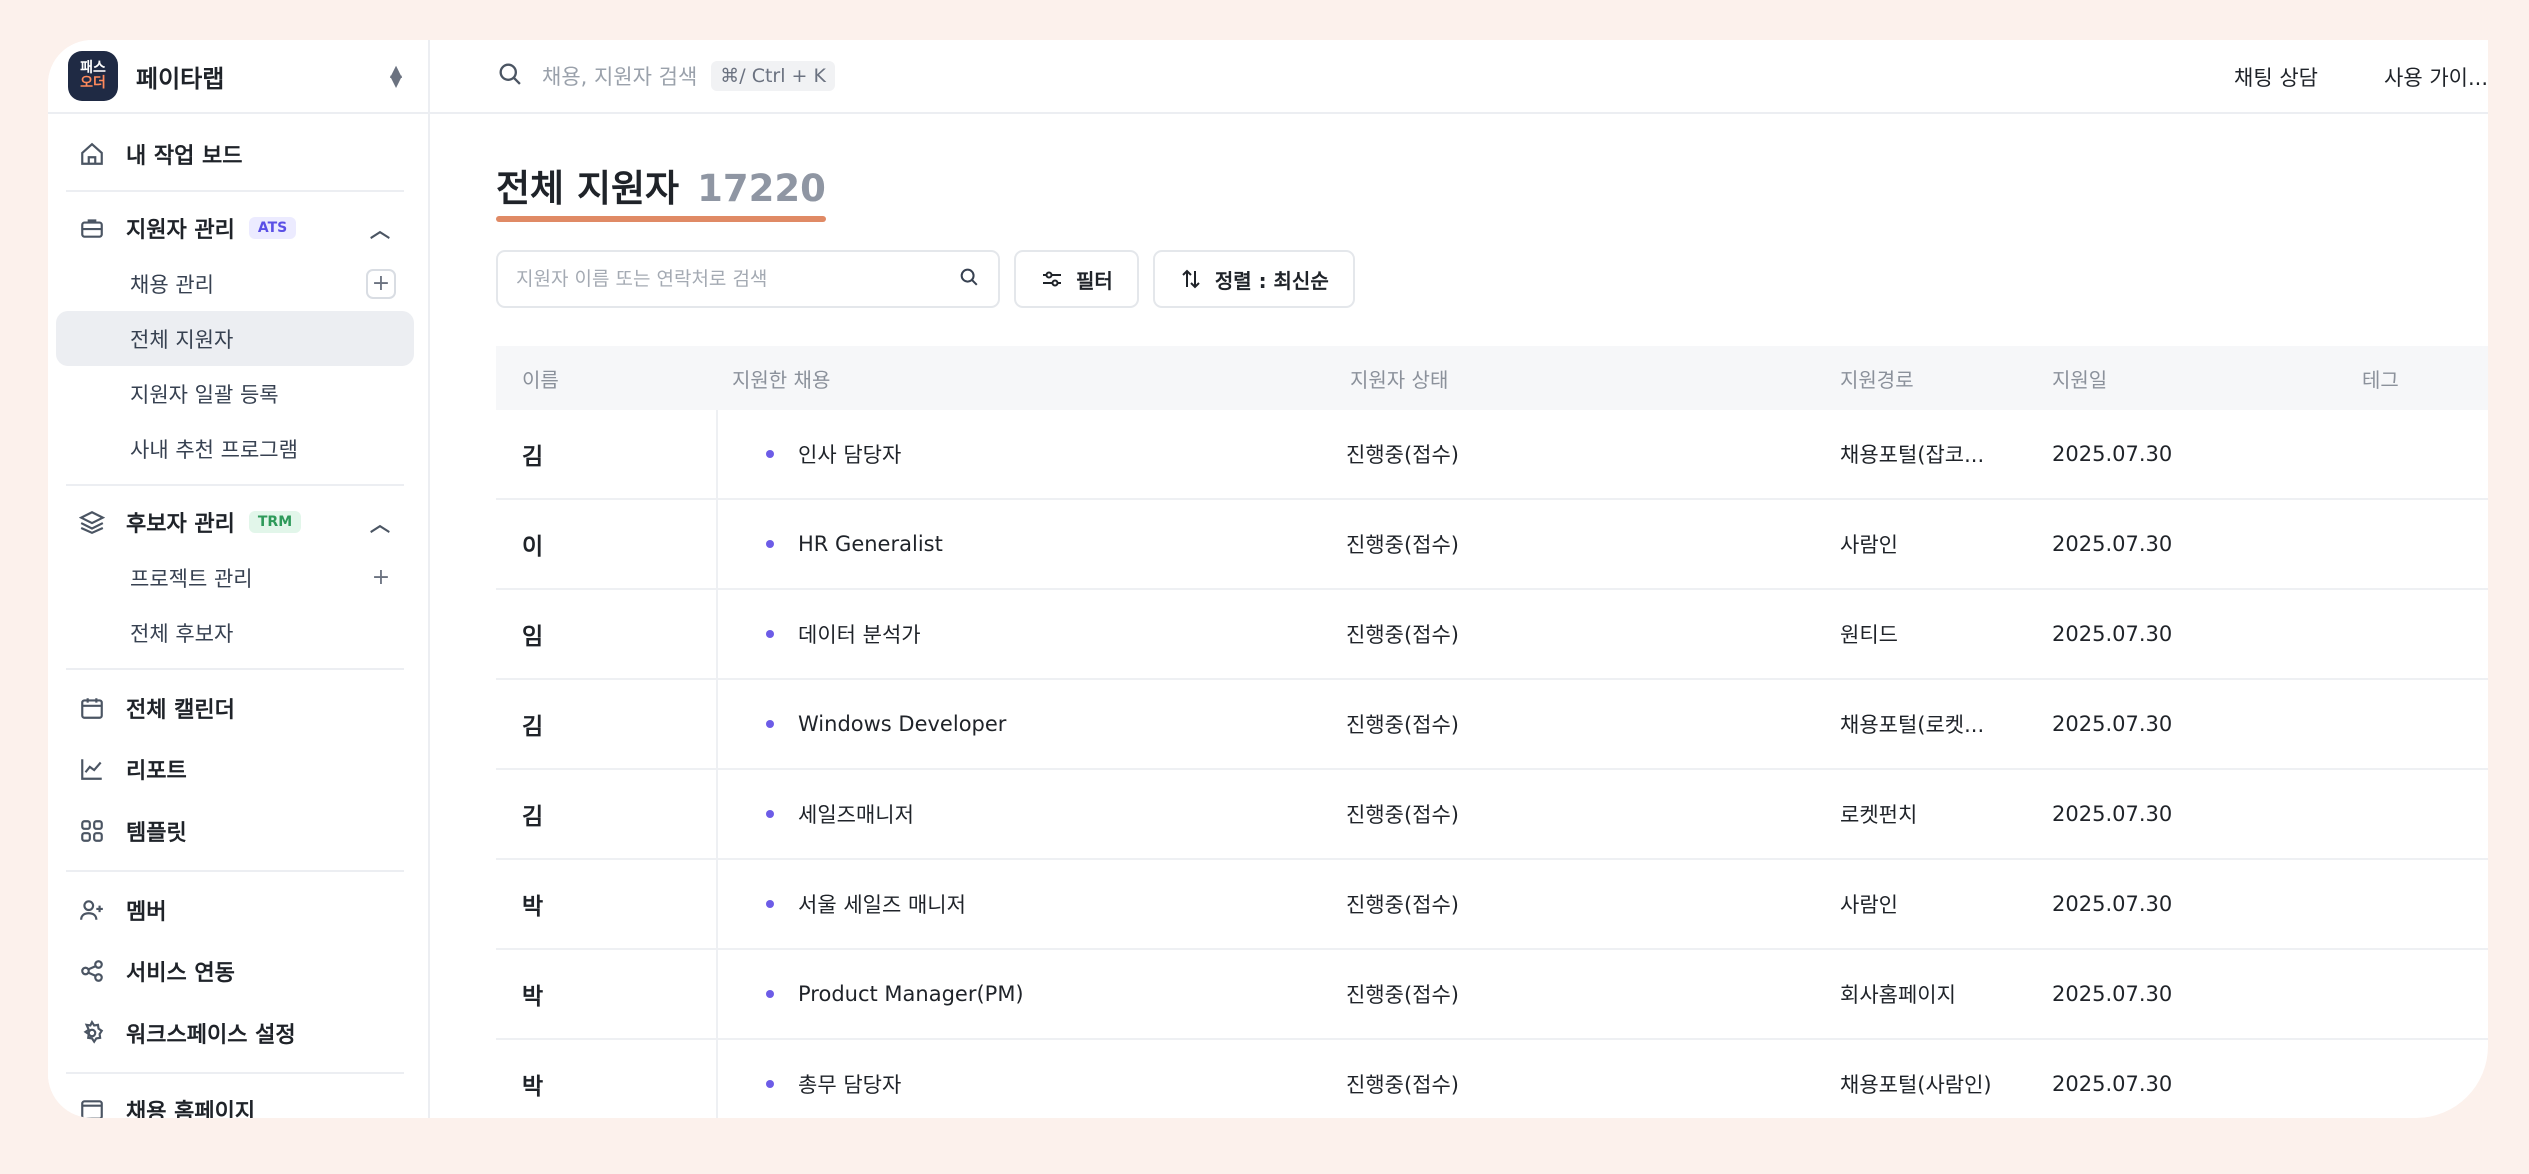 This screenshot has height=1174, width=2529. What do you see at coordinates (238, 708) in the screenshot?
I see `sidebar-item-calendar: 전체 캘린더` at bounding box center [238, 708].